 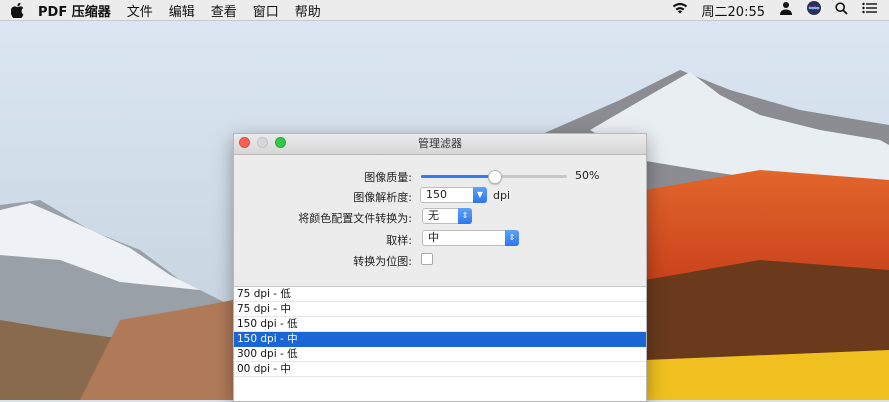 What do you see at coordinates (447, 216) in the screenshot?
I see `color-profile-select: 无 ⇕` at bounding box center [447, 216].